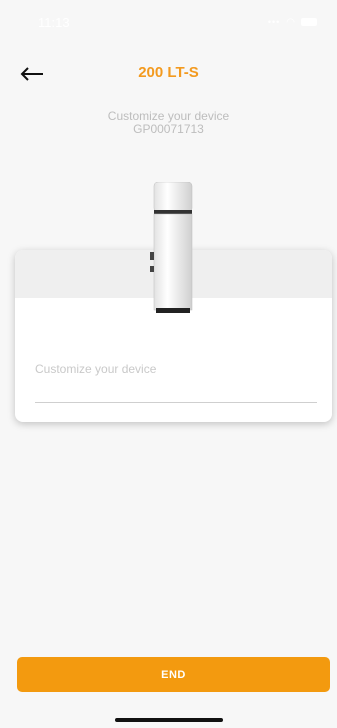 This screenshot has height=728, width=337. What do you see at coordinates (176, 390) in the screenshot?
I see `device-name-input` at bounding box center [176, 390].